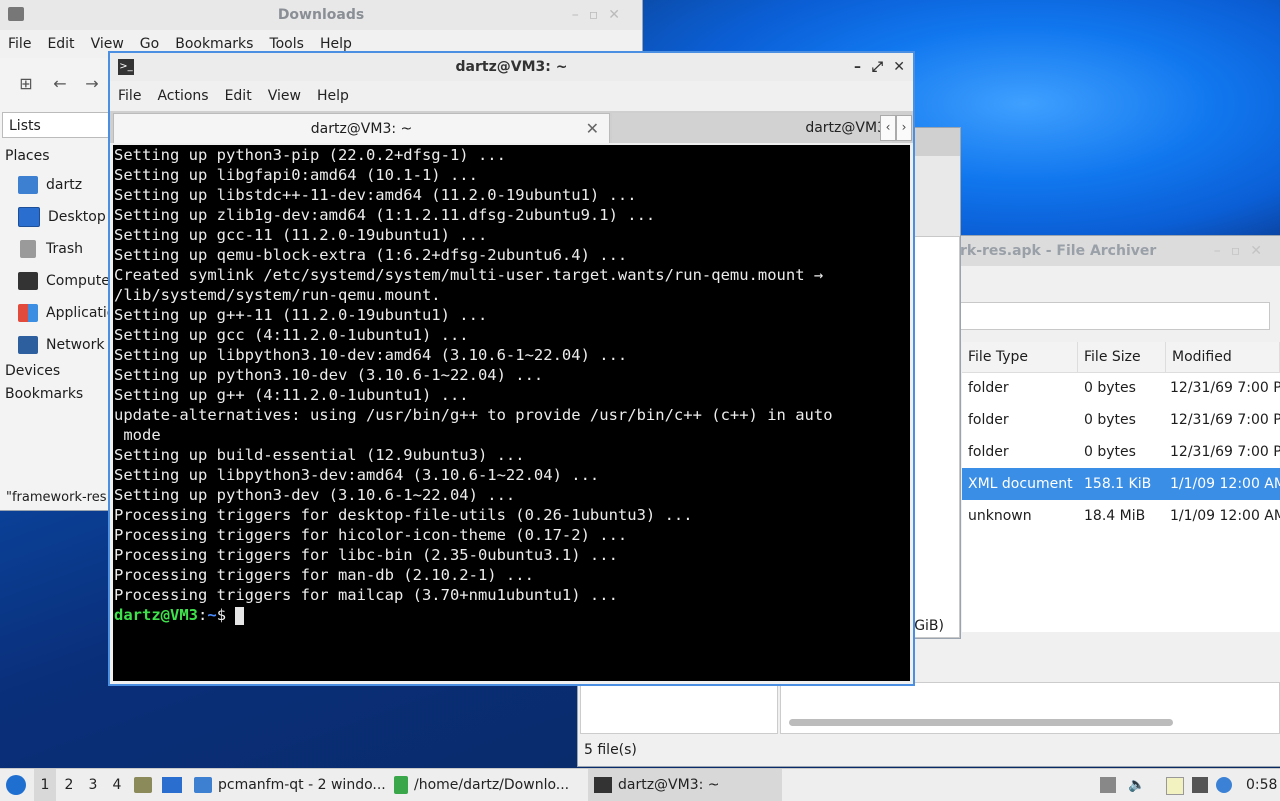  What do you see at coordinates (899, 67) in the screenshot?
I see `close-icon: ✕` at bounding box center [899, 67].